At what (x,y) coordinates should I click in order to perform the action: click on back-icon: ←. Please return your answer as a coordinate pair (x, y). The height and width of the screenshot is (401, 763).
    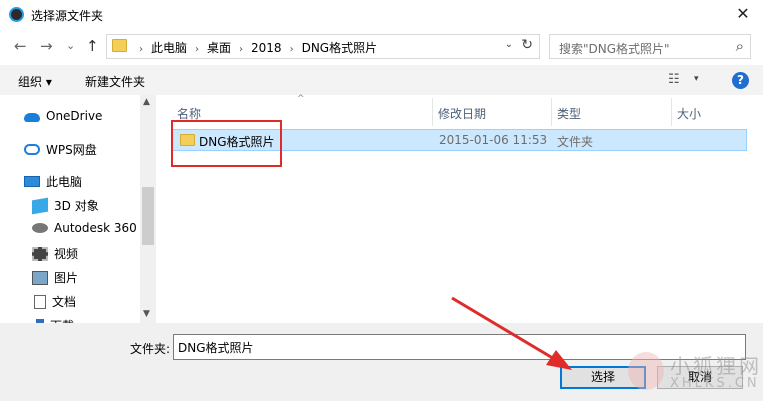
    Looking at the image, I should click on (20, 46).